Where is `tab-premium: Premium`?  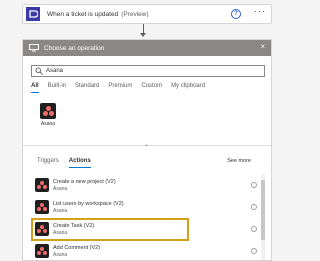
tab-premium: Premium is located at coordinates (120, 88).